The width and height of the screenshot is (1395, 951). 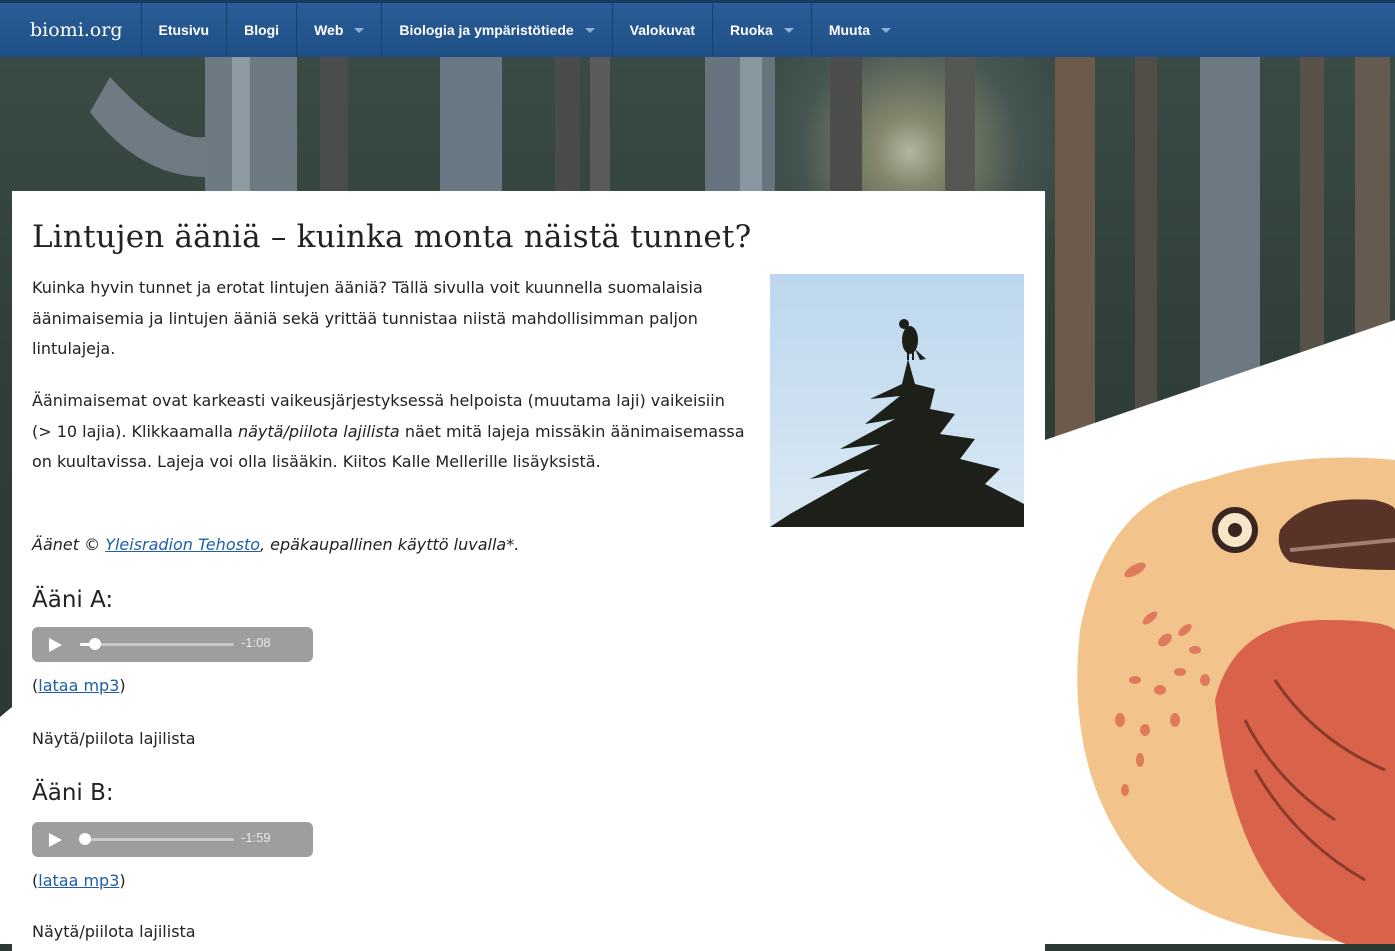 What do you see at coordinates (329, 30) in the screenshot?
I see `nav-label: Web` at bounding box center [329, 30].